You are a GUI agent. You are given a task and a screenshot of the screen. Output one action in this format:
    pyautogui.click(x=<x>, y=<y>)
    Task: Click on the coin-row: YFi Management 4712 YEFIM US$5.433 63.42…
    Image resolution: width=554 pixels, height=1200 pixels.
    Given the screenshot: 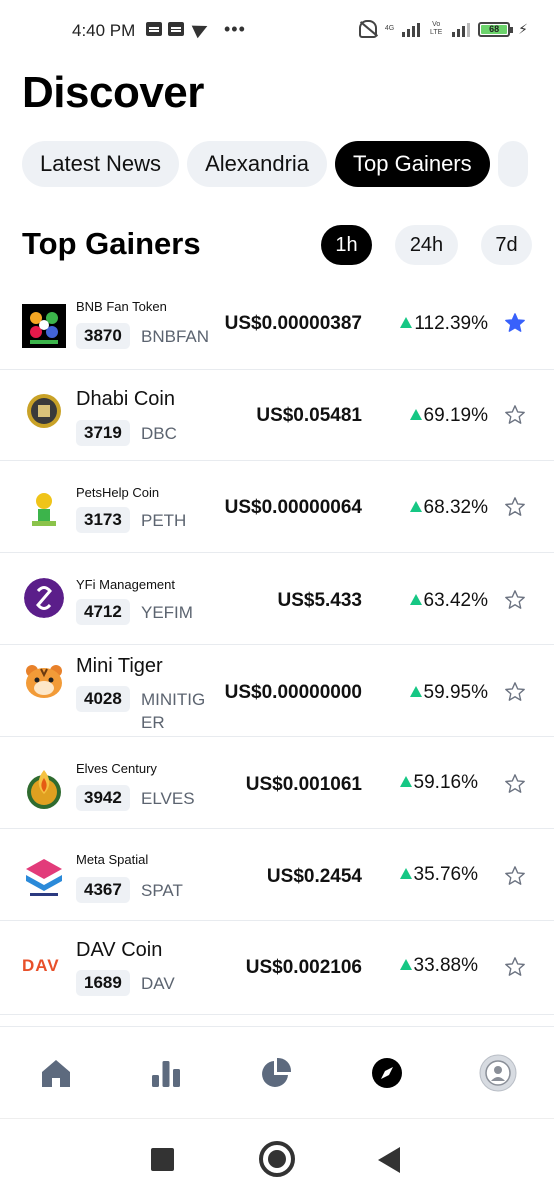 What is the action you would take?
    pyautogui.click(x=277, y=599)
    